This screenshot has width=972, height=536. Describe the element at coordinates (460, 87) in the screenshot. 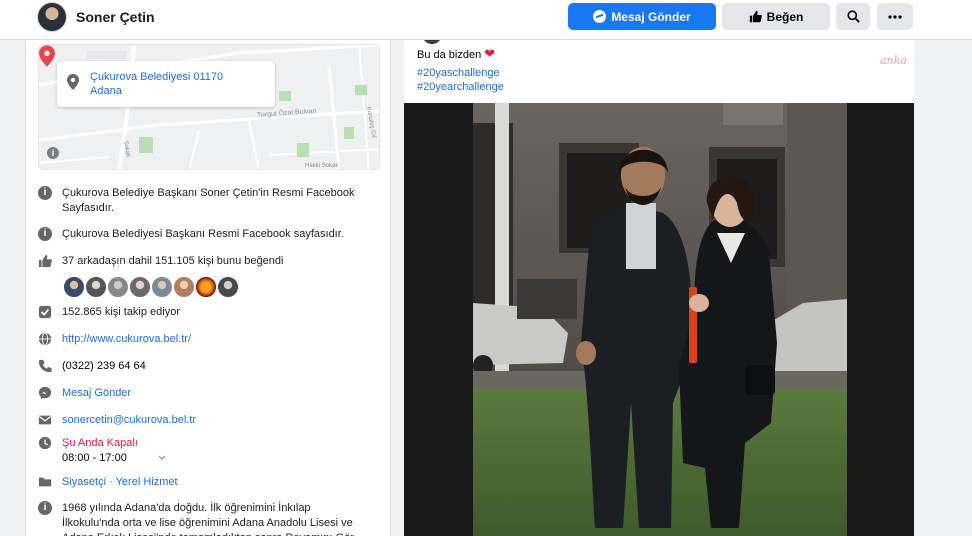

I see `hashtag-link: #20yearchallenge` at that location.